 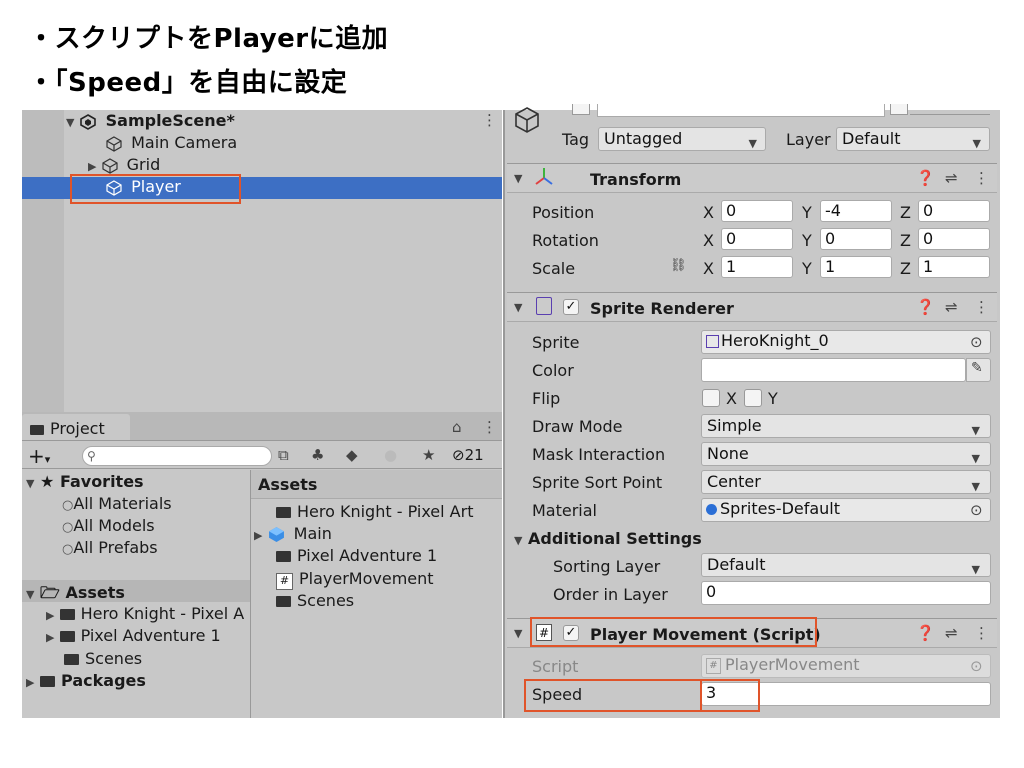 What do you see at coordinates (846, 342) in the screenshot?
I see `sprite-field: HeroKnight_0` at bounding box center [846, 342].